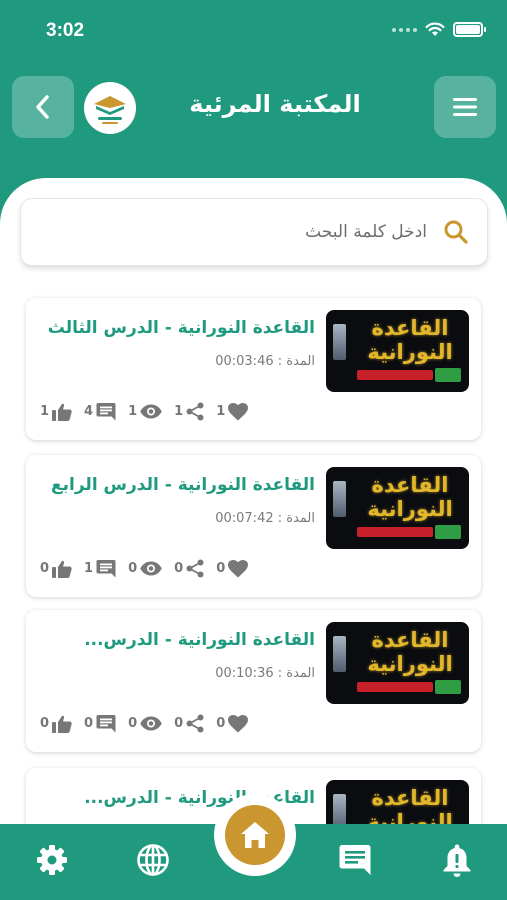 The height and width of the screenshot is (900, 507). What do you see at coordinates (244, 518) in the screenshot?
I see `duration-value: 00:07:42` at bounding box center [244, 518].